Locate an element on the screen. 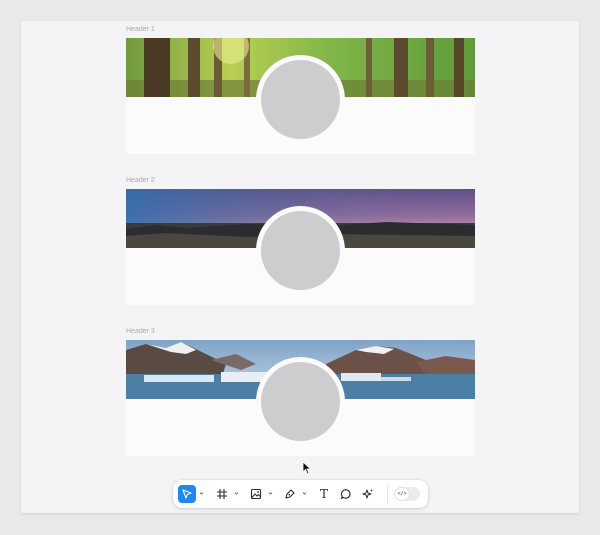  frame-tool-button is located at coordinates (222, 494).